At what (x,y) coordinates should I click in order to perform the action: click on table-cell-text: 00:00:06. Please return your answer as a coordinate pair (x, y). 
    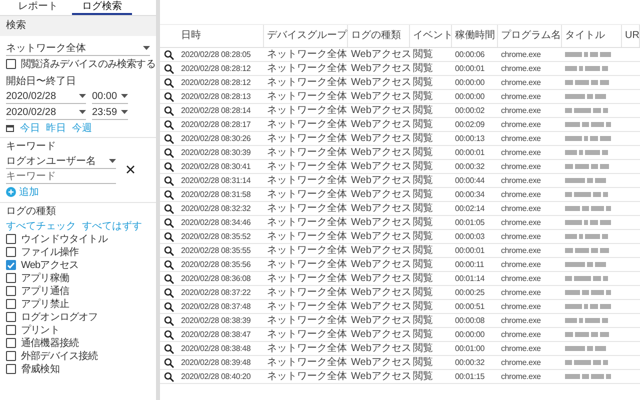
    Looking at the image, I should click on (470, 55).